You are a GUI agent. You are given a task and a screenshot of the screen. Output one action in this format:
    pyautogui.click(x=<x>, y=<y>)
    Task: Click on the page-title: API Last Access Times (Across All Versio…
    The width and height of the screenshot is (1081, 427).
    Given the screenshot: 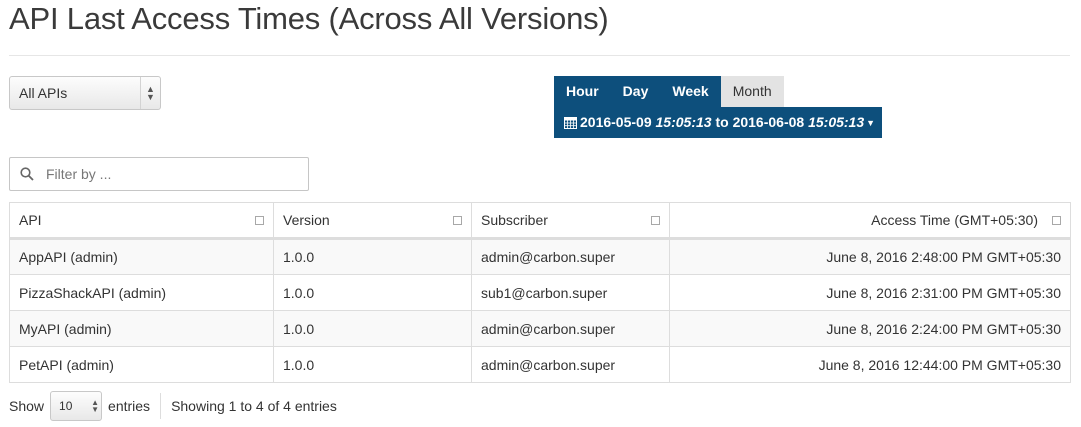 What is the action you would take?
    pyautogui.click(x=309, y=18)
    